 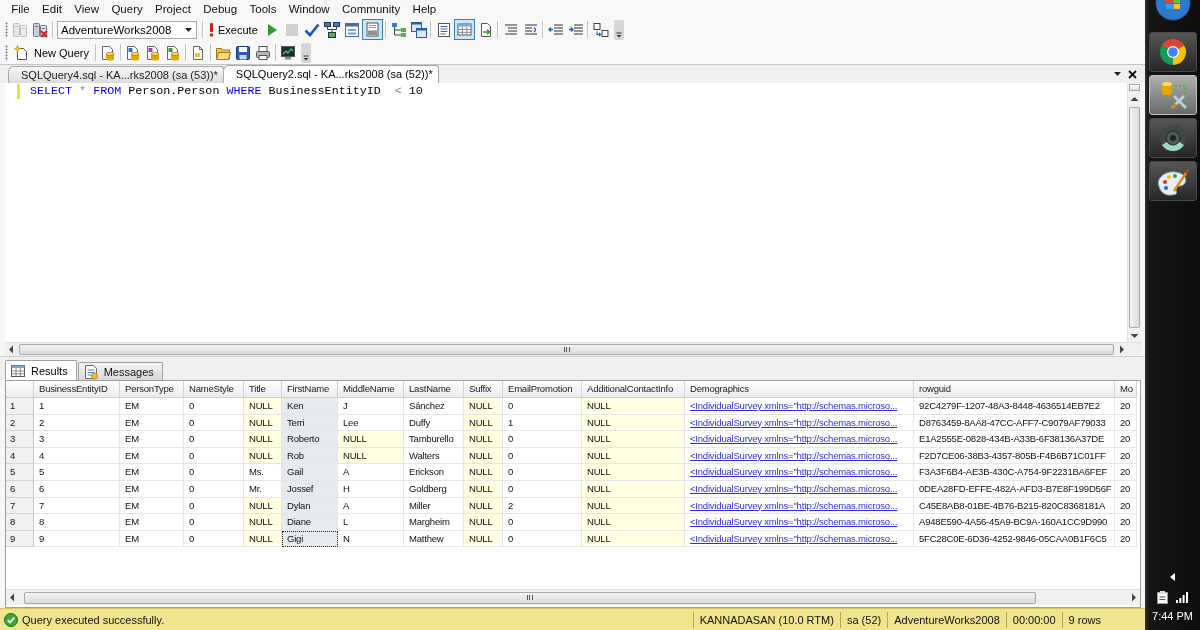 I want to click on table-cell: E1A2555E-0828-434B-A33B-6F38136A37DE, so click(x=1014, y=439).